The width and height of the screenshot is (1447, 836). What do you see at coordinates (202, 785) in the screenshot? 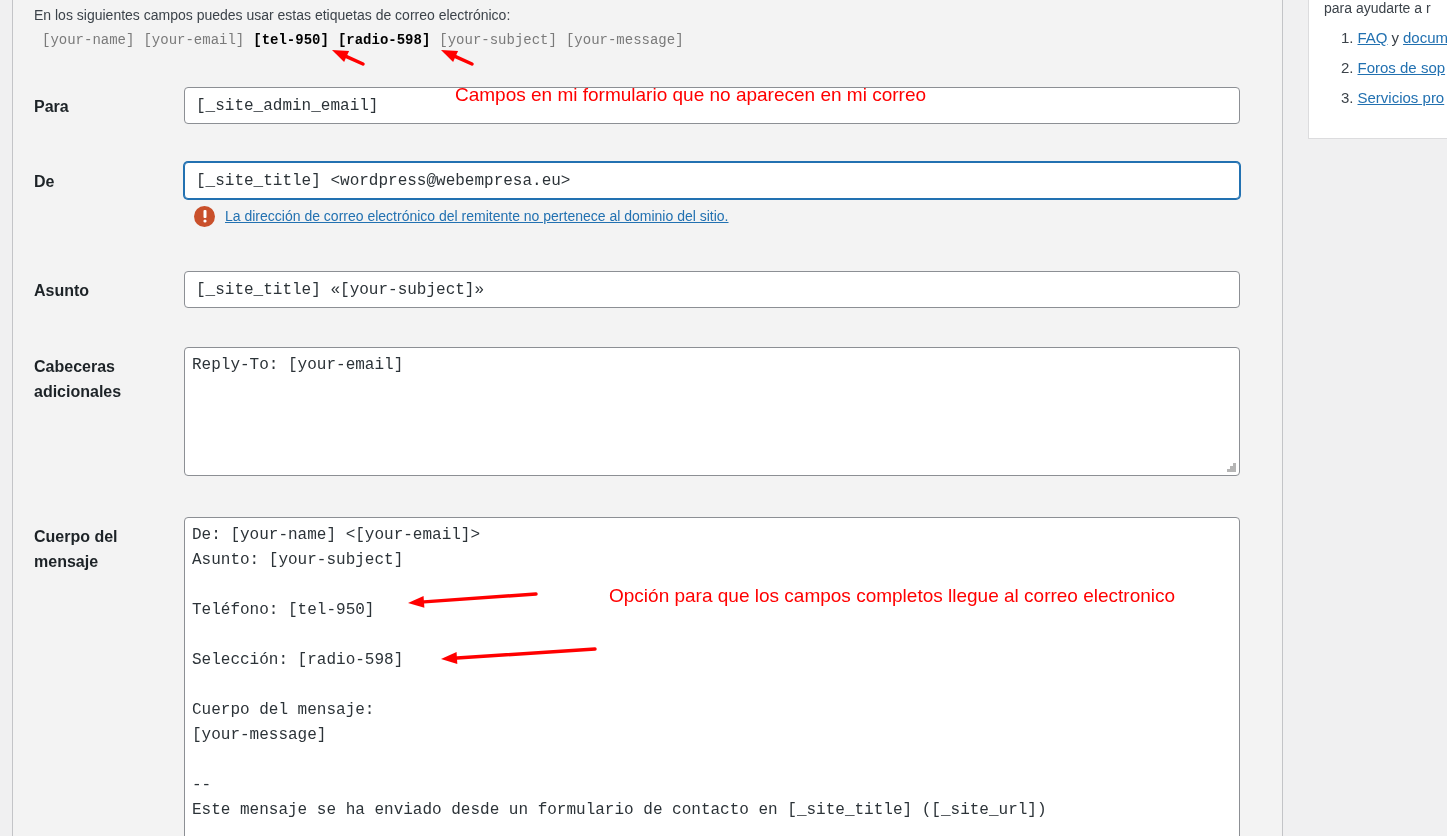
I see `text-line: --` at bounding box center [202, 785].